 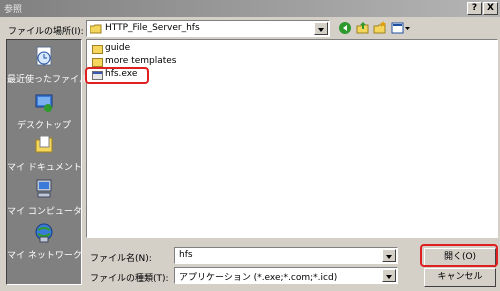 What do you see at coordinates (13, 10) in the screenshot?
I see `window-title: 参照` at bounding box center [13, 10].